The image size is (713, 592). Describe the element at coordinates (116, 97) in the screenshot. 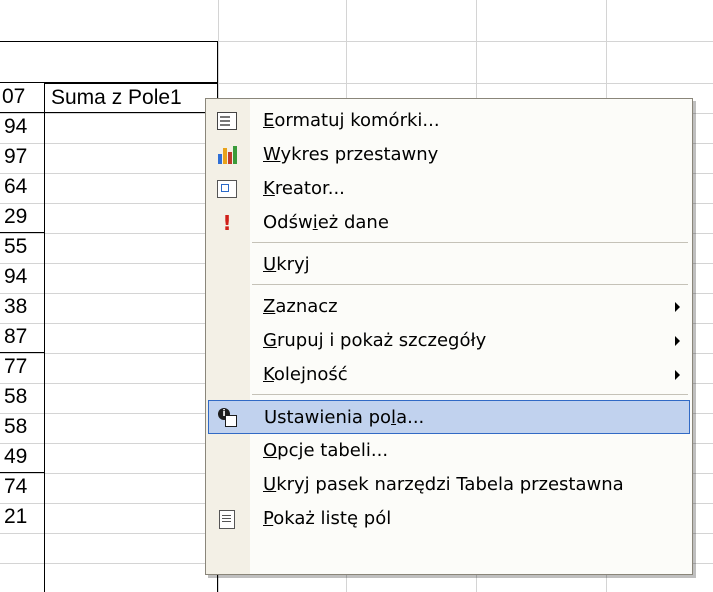

I see `data-field-header-label: Suma z Pole1` at that location.